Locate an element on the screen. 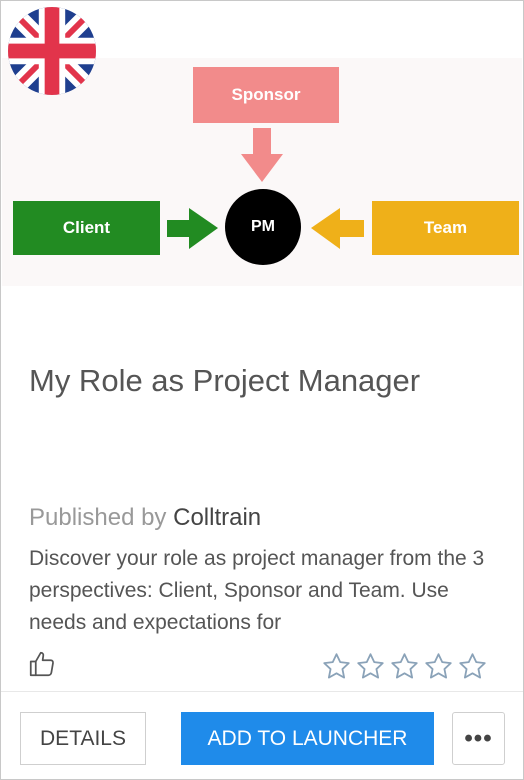 This screenshot has width=524, height=780. thumbs-up-icon is located at coordinates (42, 664).